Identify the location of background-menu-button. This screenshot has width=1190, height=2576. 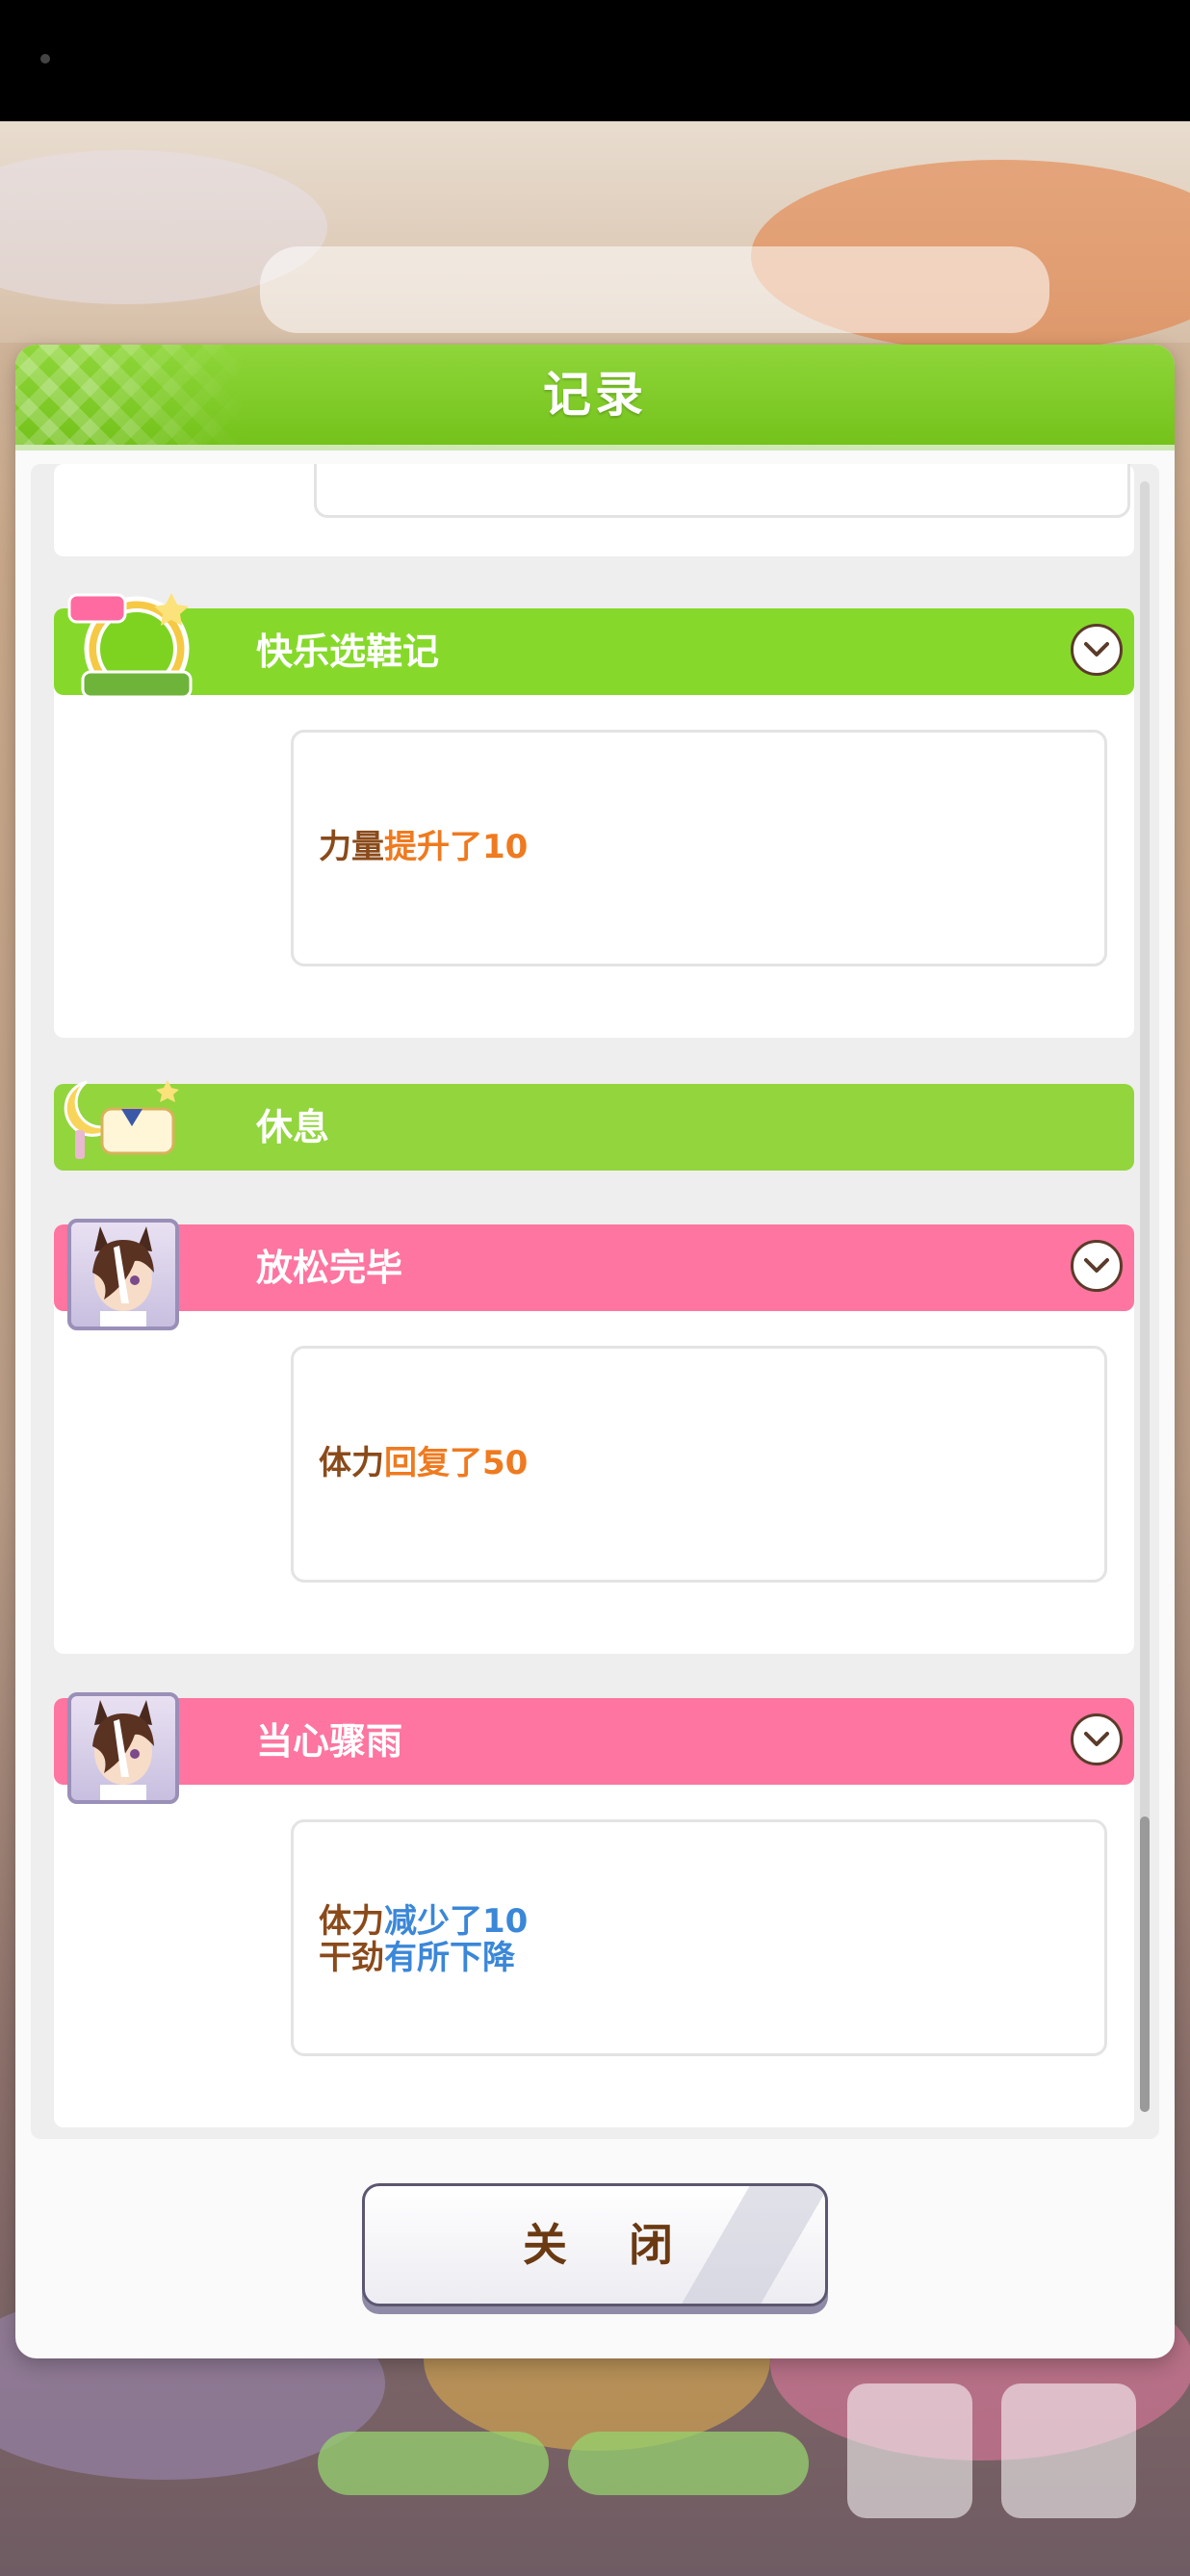
(1069, 2450).